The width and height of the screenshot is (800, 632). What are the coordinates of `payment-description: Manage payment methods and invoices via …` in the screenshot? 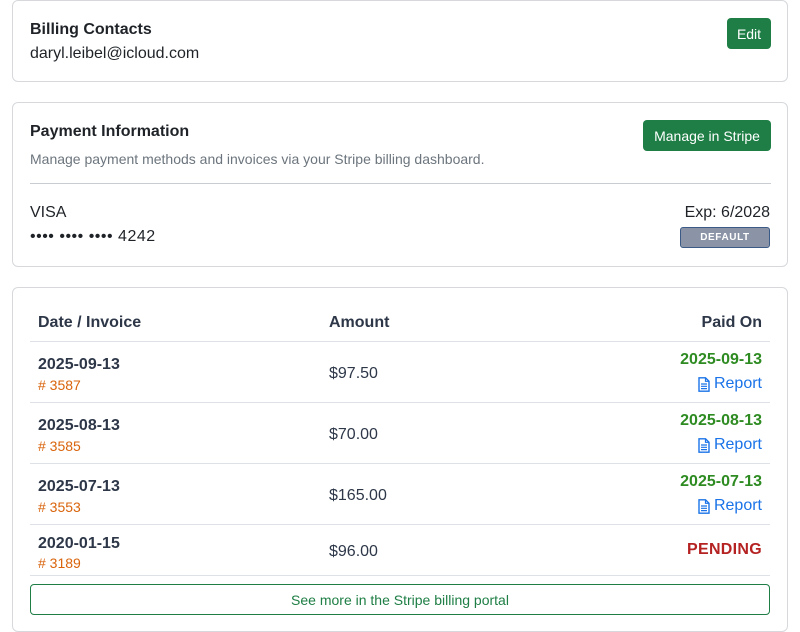 It's located at (257, 159).